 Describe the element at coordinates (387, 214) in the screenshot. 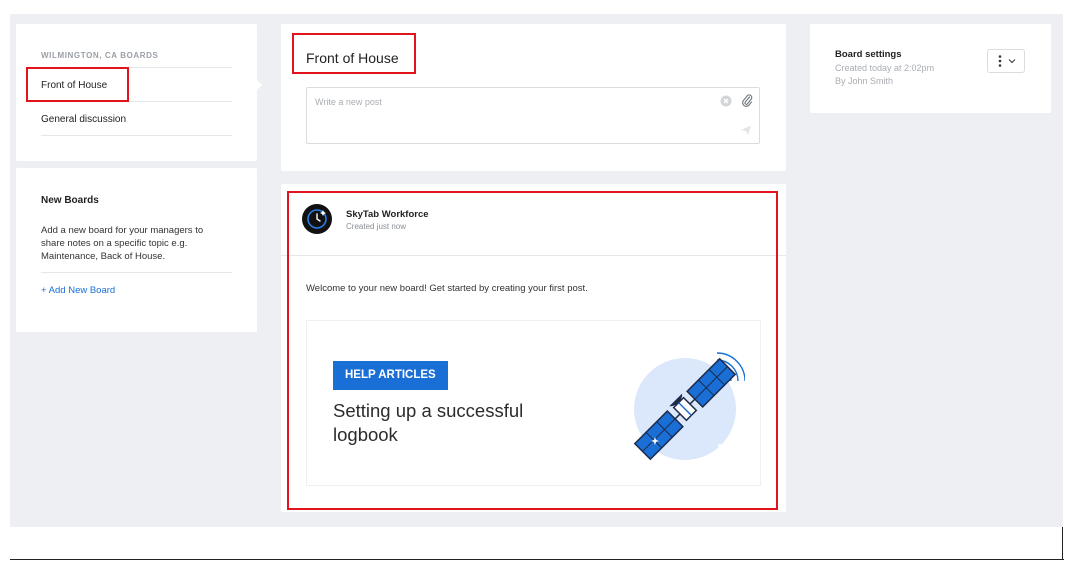

I see `post-author: SkyTab Workforce` at that location.